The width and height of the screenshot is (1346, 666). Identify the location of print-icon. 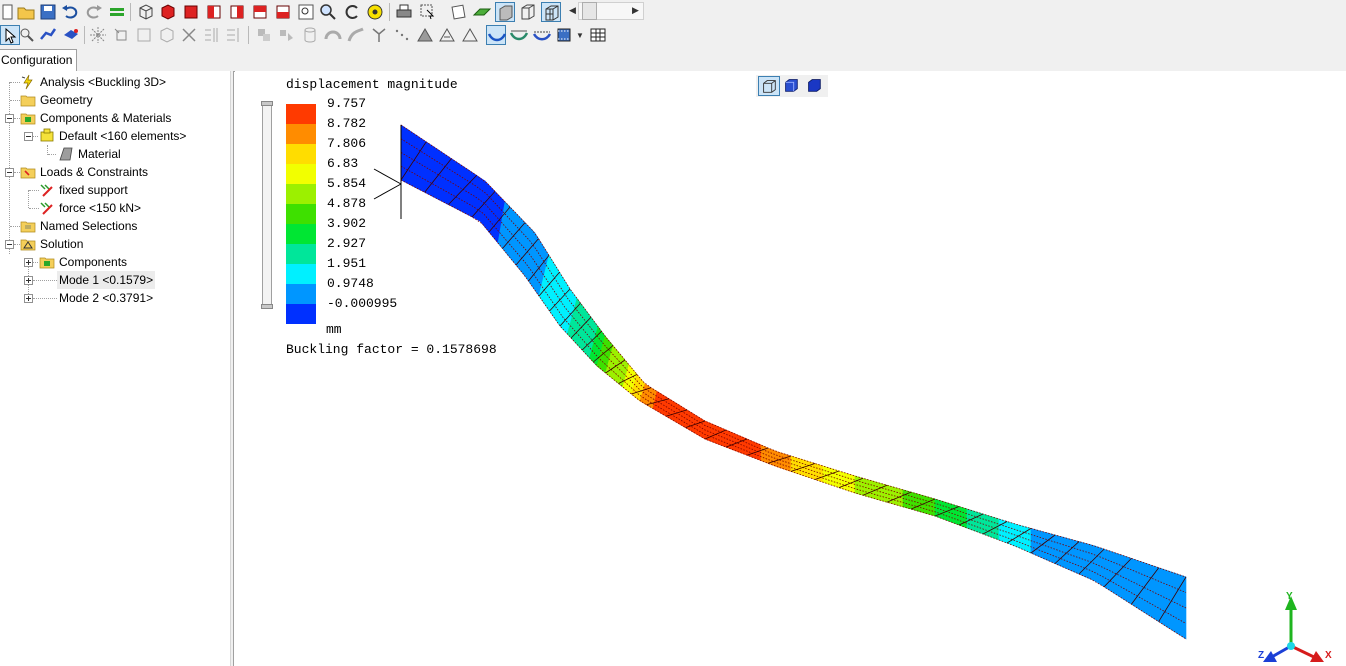
(404, 12).